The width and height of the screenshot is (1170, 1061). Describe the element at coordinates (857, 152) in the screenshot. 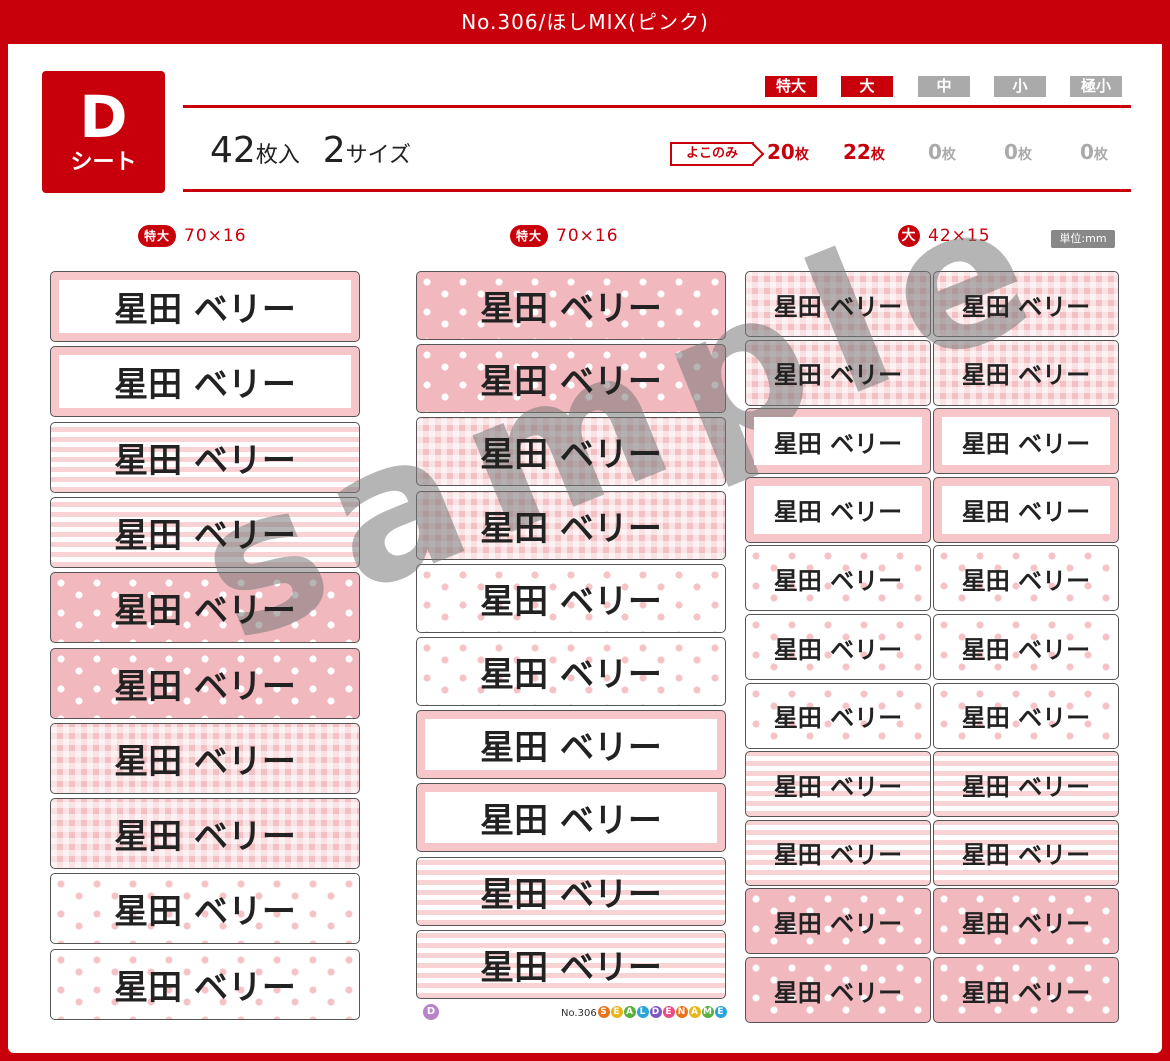

I see `count-value: 22` at that location.